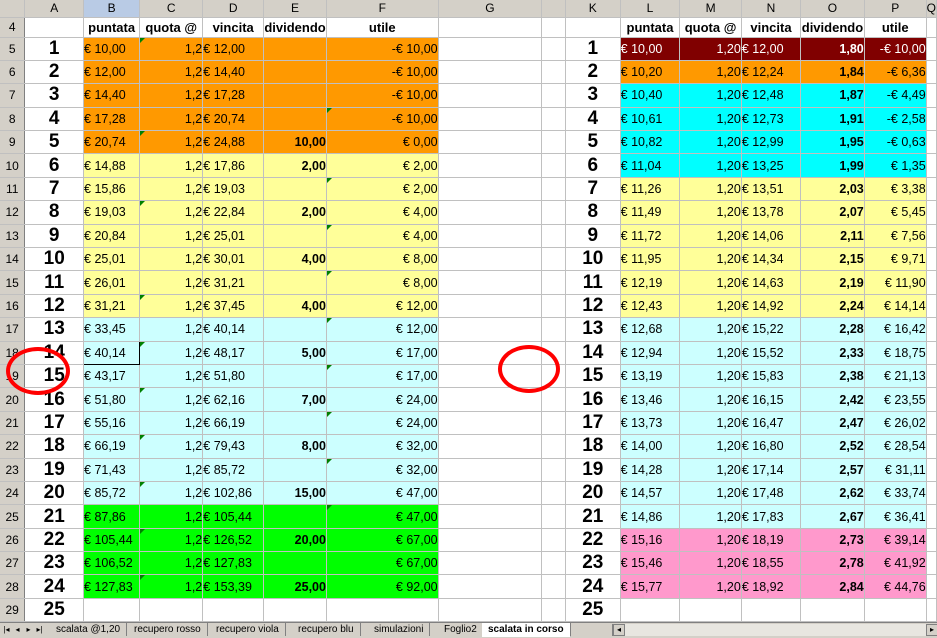  I want to click on cell-puntata: € 14,57, so click(650, 493).